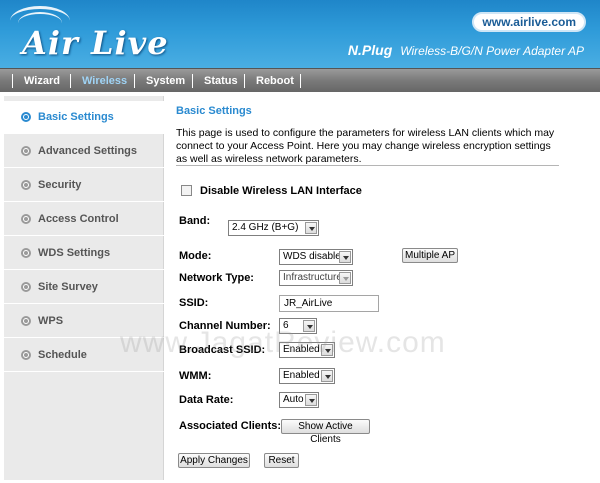 The width and height of the screenshot is (600, 483). I want to click on broadcast-ssid-select: Enabled, so click(307, 350).